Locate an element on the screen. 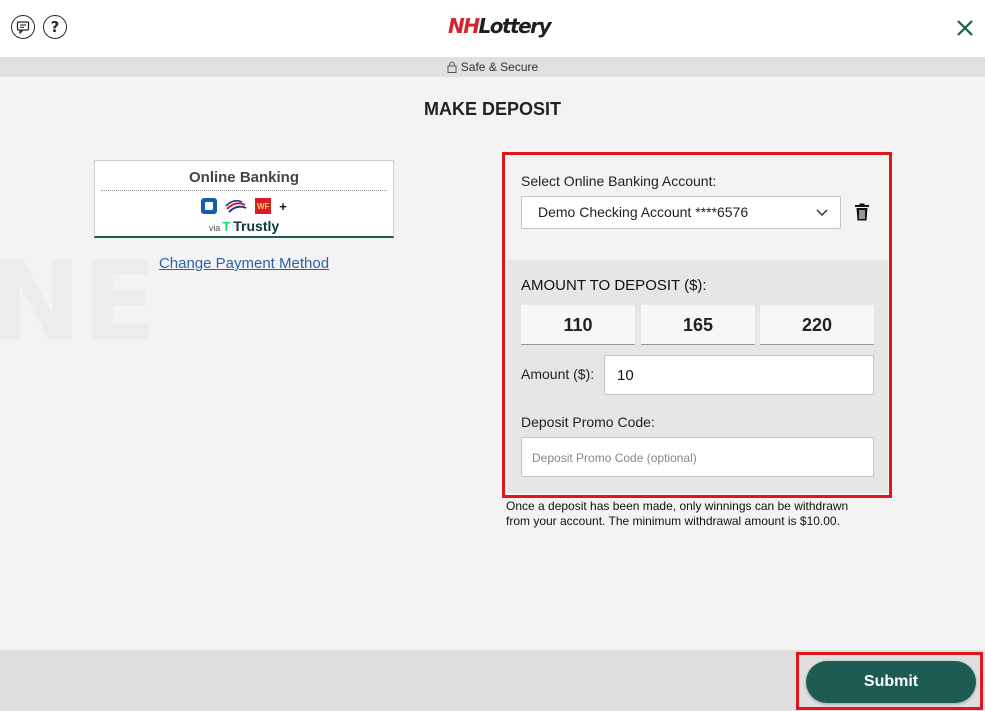 This screenshot has height=711, width=985. chevron-down-icon is located at coordinates (822, 213).